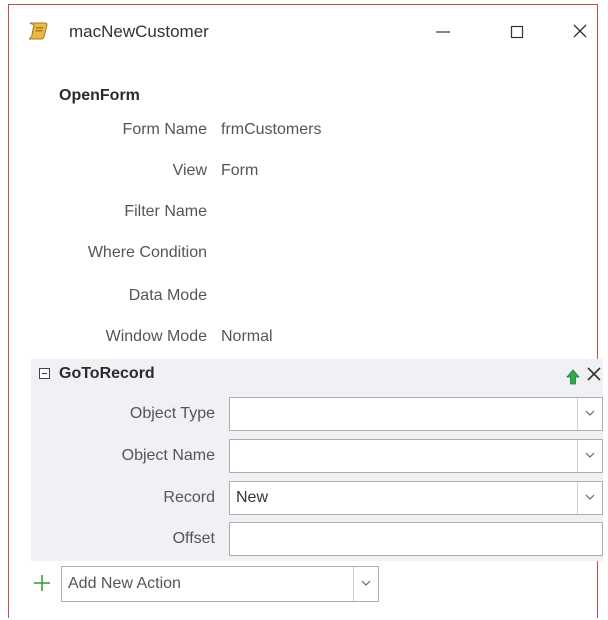 The height and width of the screenshot is (620, 608). I want to click on view-label: View, so click(189, 170).